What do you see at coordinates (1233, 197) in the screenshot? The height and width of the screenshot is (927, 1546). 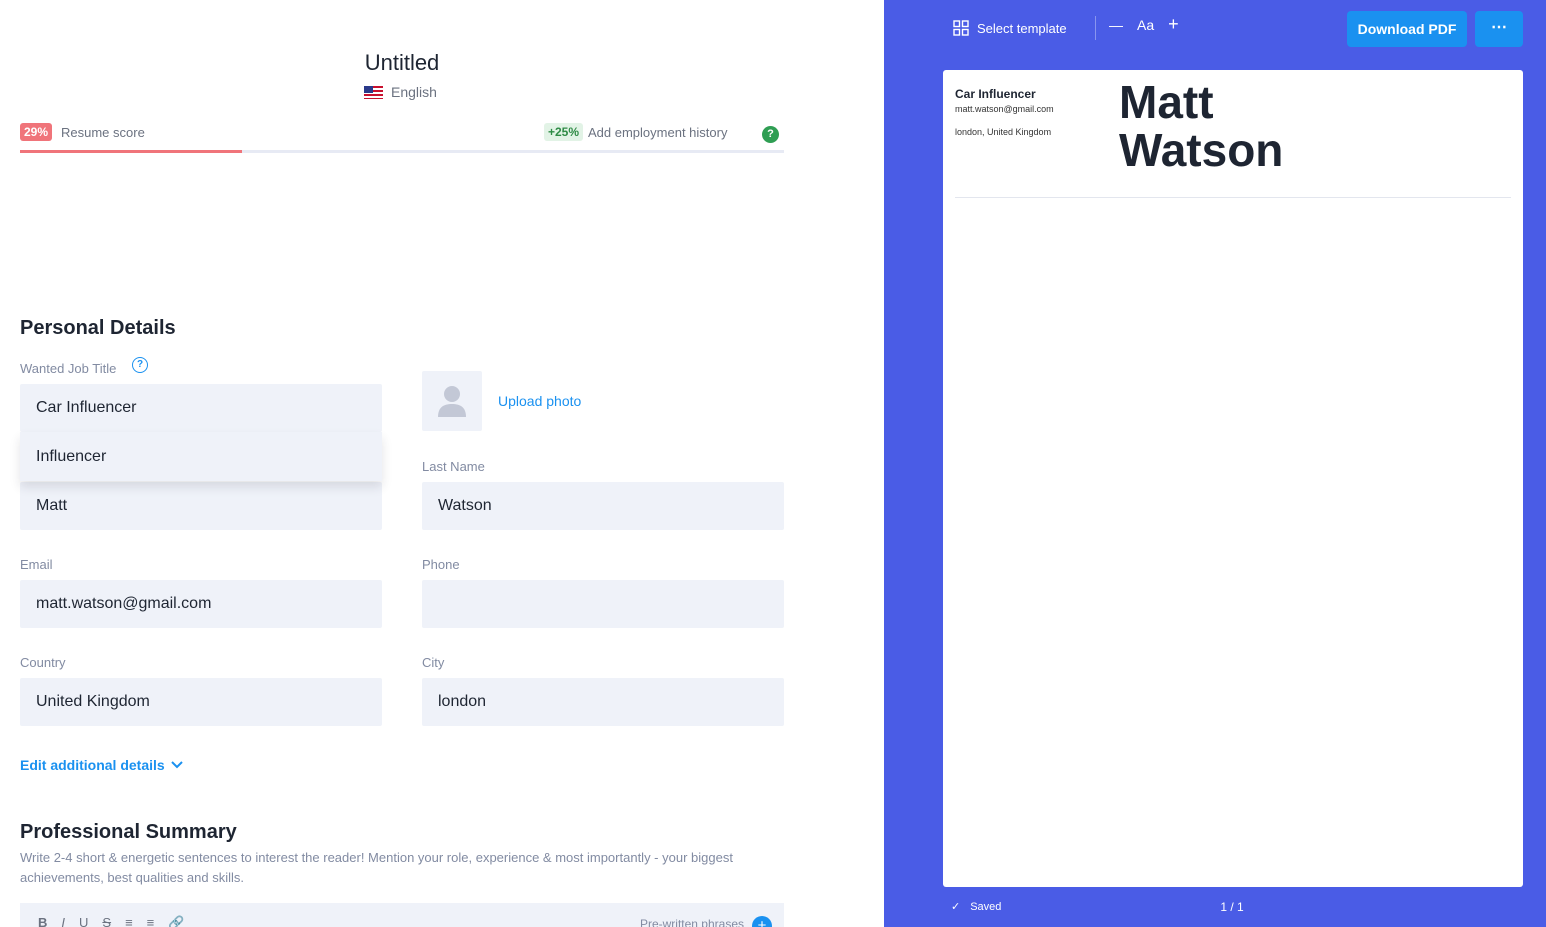 I see `cv-divider` at bounding box center [1233, 197].